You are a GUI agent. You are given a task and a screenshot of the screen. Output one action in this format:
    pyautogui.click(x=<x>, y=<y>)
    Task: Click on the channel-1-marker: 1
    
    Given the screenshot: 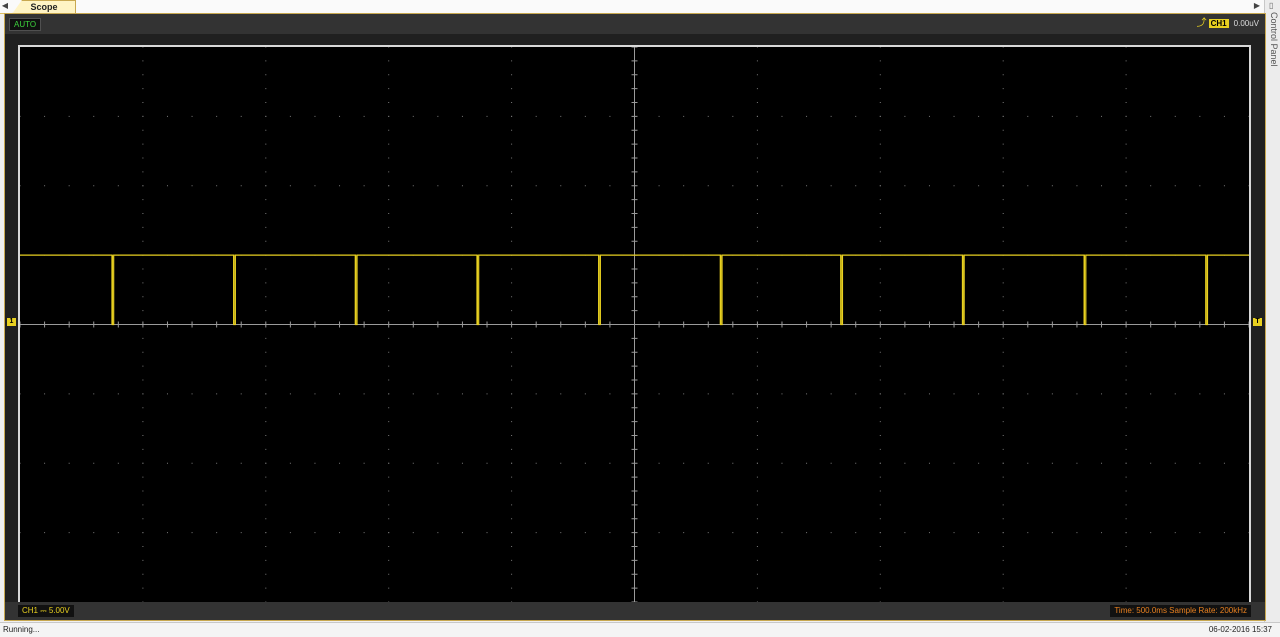 What is the action you would take?
    pyautogui.click(x=11, y=322)
    